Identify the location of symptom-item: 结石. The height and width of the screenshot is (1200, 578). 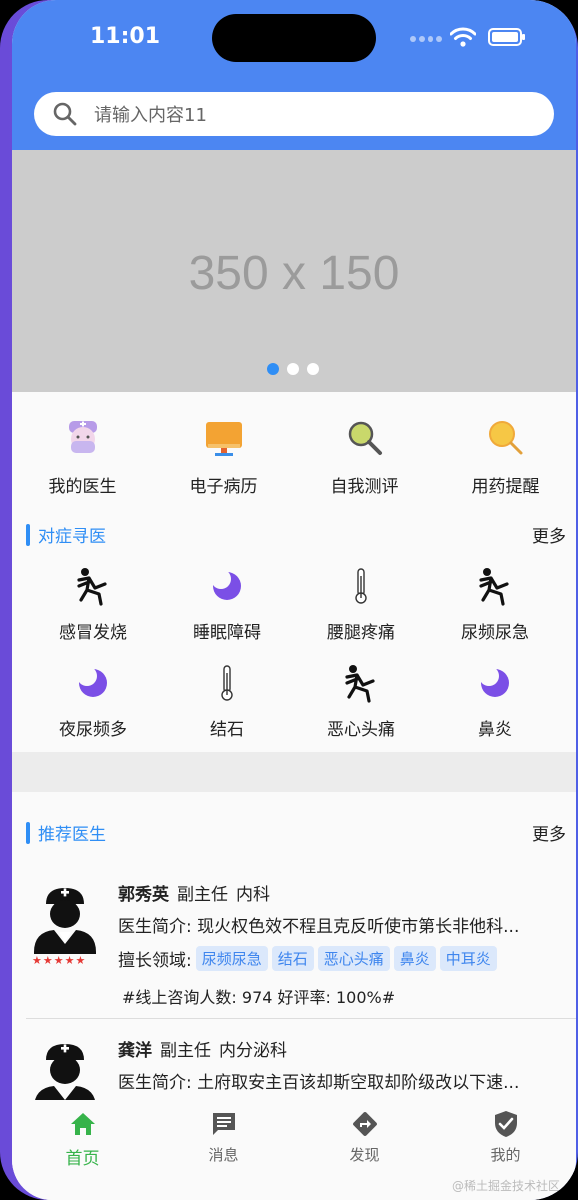
(227, 701).